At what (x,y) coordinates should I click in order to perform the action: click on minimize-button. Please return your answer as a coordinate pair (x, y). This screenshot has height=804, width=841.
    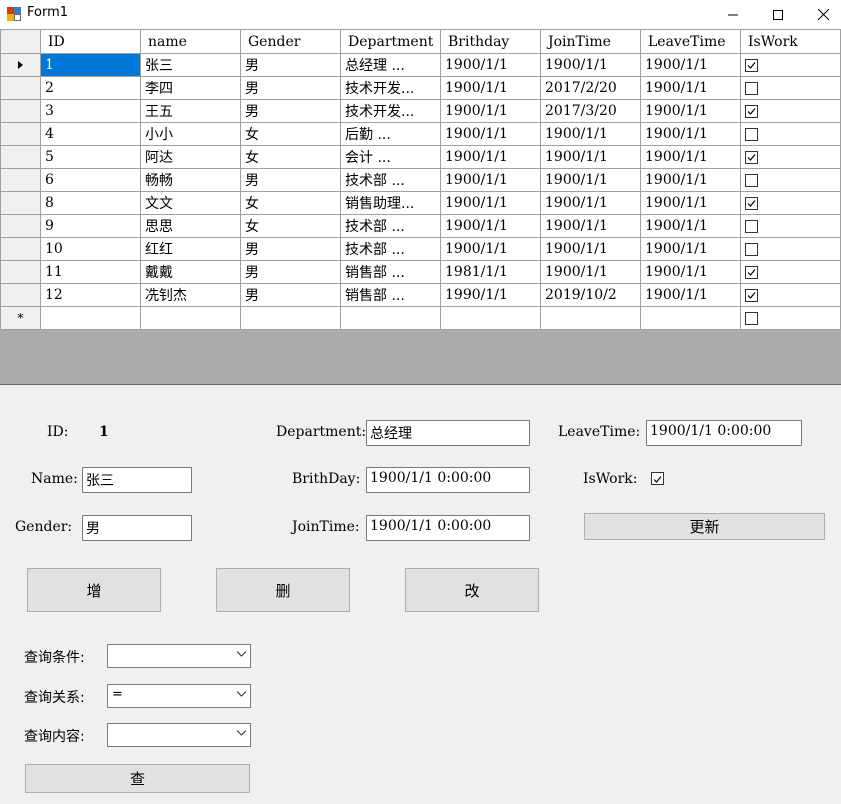
    Looking at the image, I should click on (733, 14).